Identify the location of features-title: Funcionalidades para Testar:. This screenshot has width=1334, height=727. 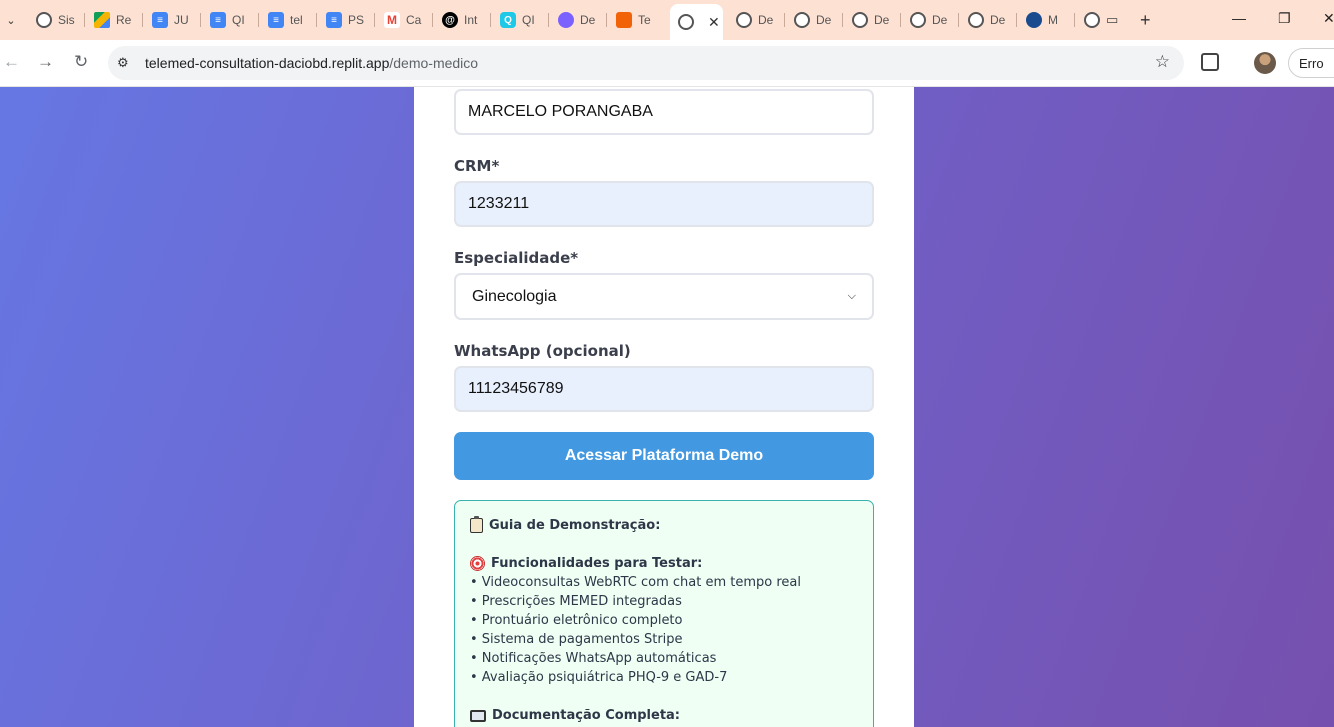
(597, 563).